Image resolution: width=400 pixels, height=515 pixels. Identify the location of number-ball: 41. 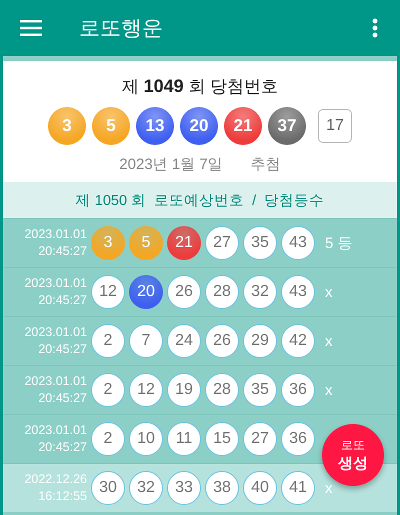
(298, 488).